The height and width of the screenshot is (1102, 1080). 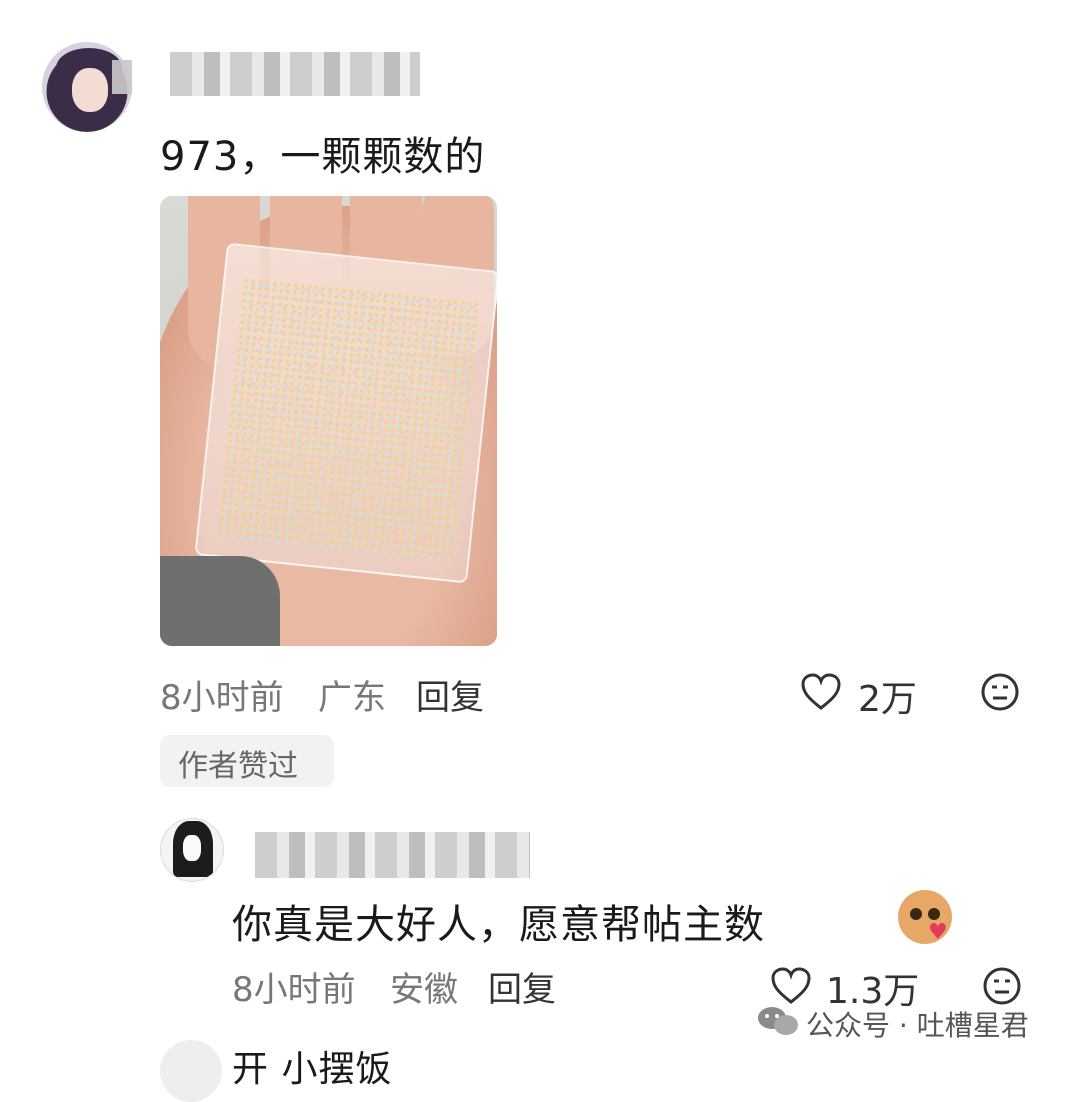 I want to click on comment-text: 973，一颗颗数的, so click(x=323, y=157).